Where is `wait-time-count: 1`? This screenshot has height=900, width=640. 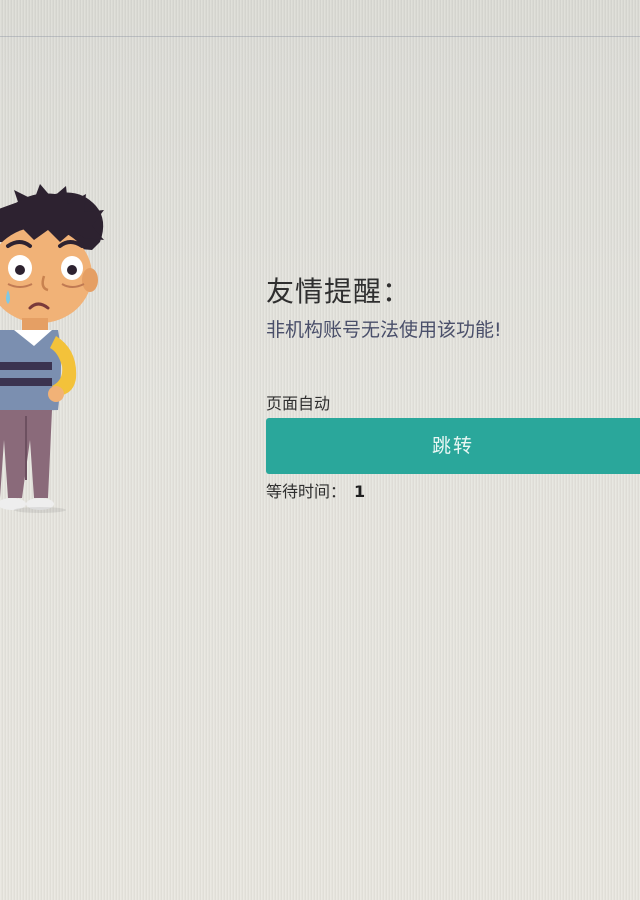 wait-time-count: 1 is located at coordinates (360, 491).